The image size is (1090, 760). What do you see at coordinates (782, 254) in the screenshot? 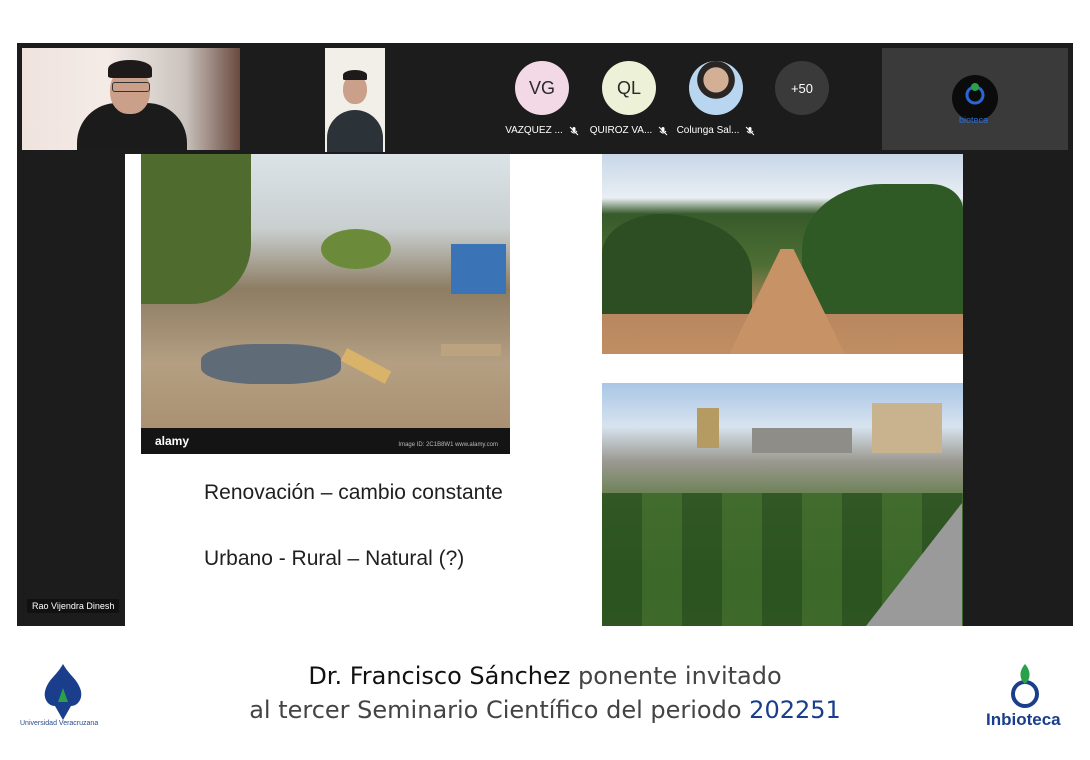
I see `photo-dirt-road-forest` at bounding box center [782, 254].